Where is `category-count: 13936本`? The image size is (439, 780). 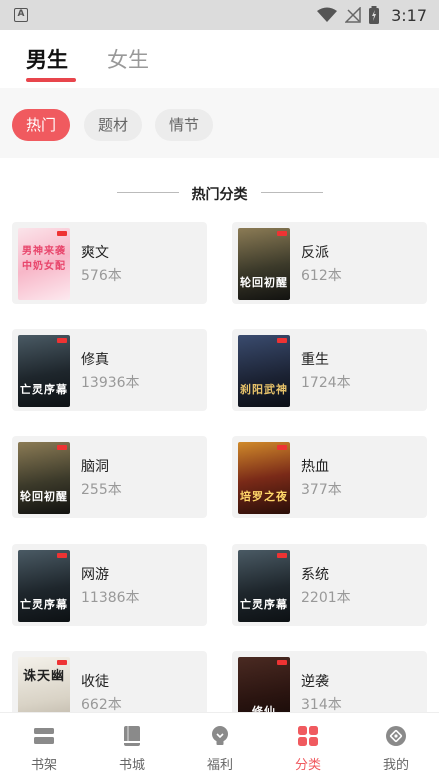 category-count: 13936本 is located at coordinates (110, 383).